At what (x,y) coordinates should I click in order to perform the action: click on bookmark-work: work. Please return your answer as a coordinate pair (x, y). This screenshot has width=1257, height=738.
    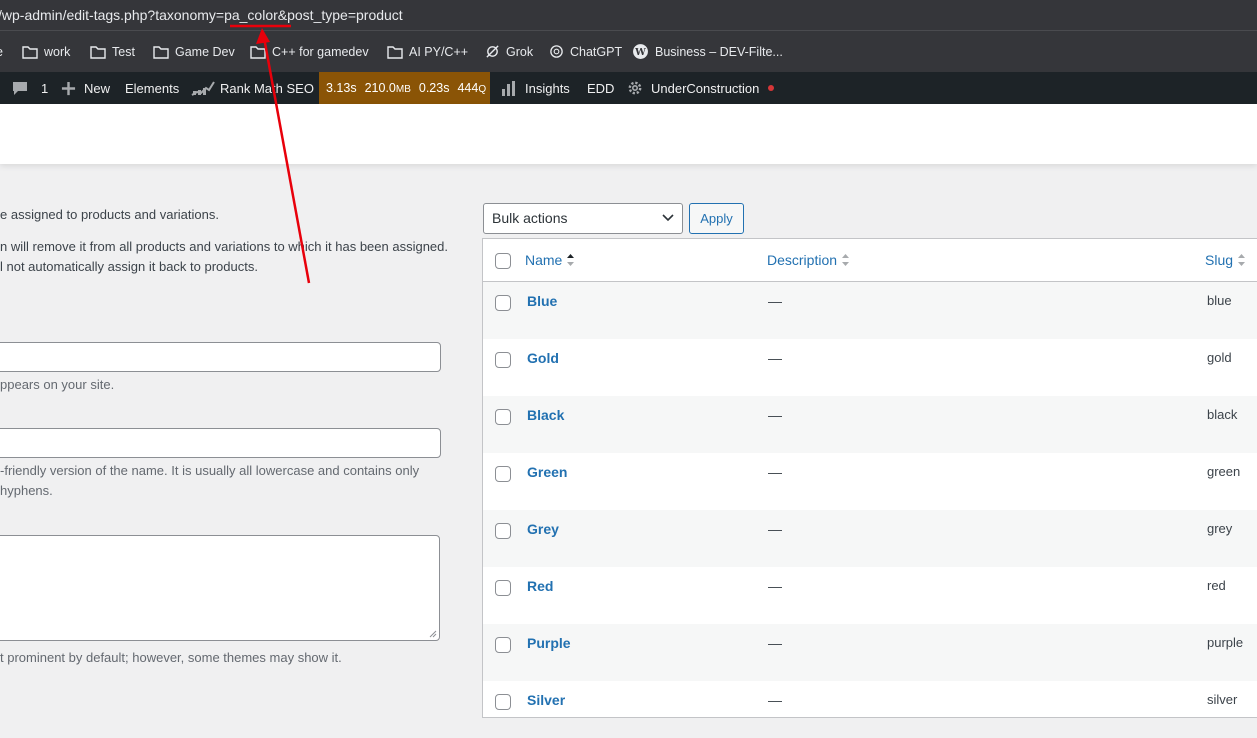
    Looking at the image, I should click on (46, 51).